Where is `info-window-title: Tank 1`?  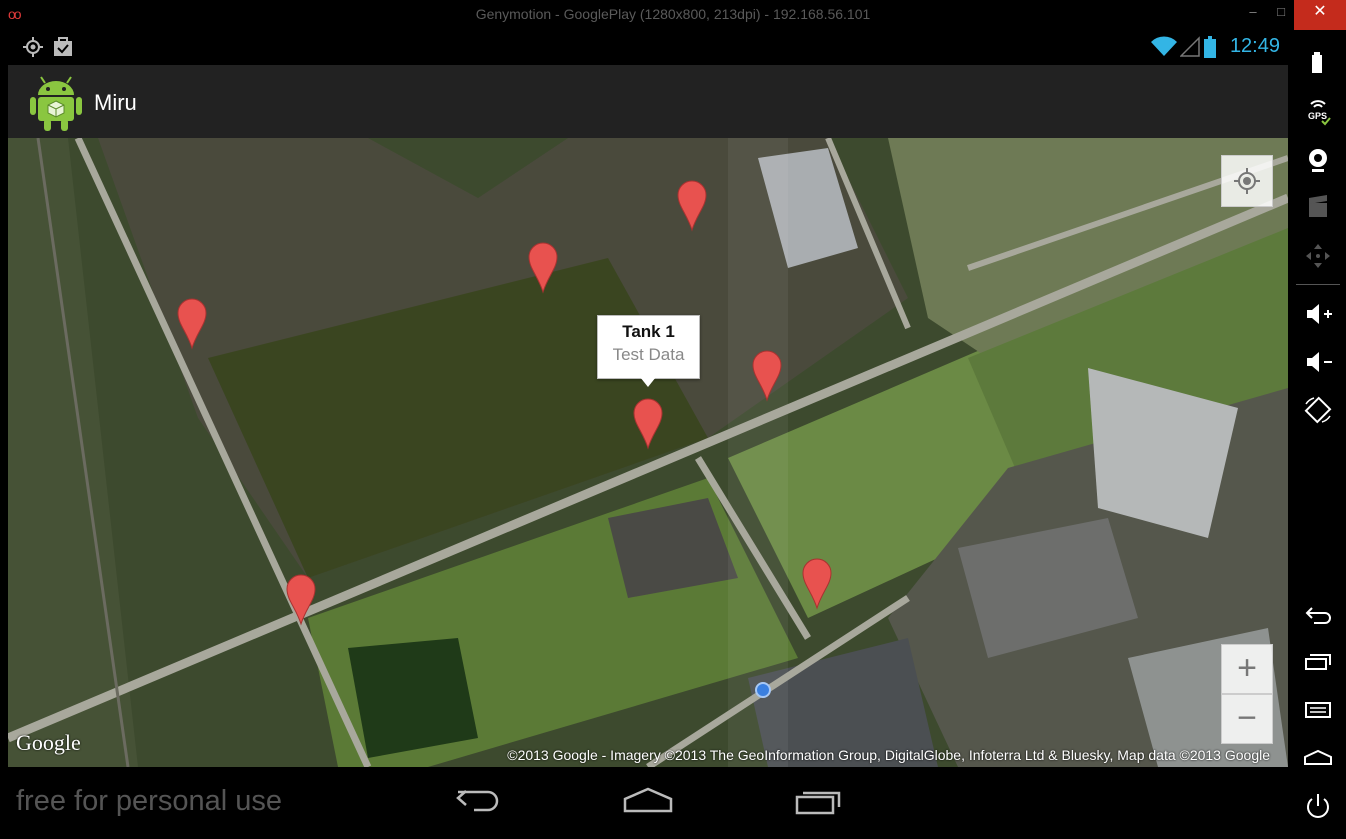
info-window-title: Tank 1 is located at coordinates (648, 331).